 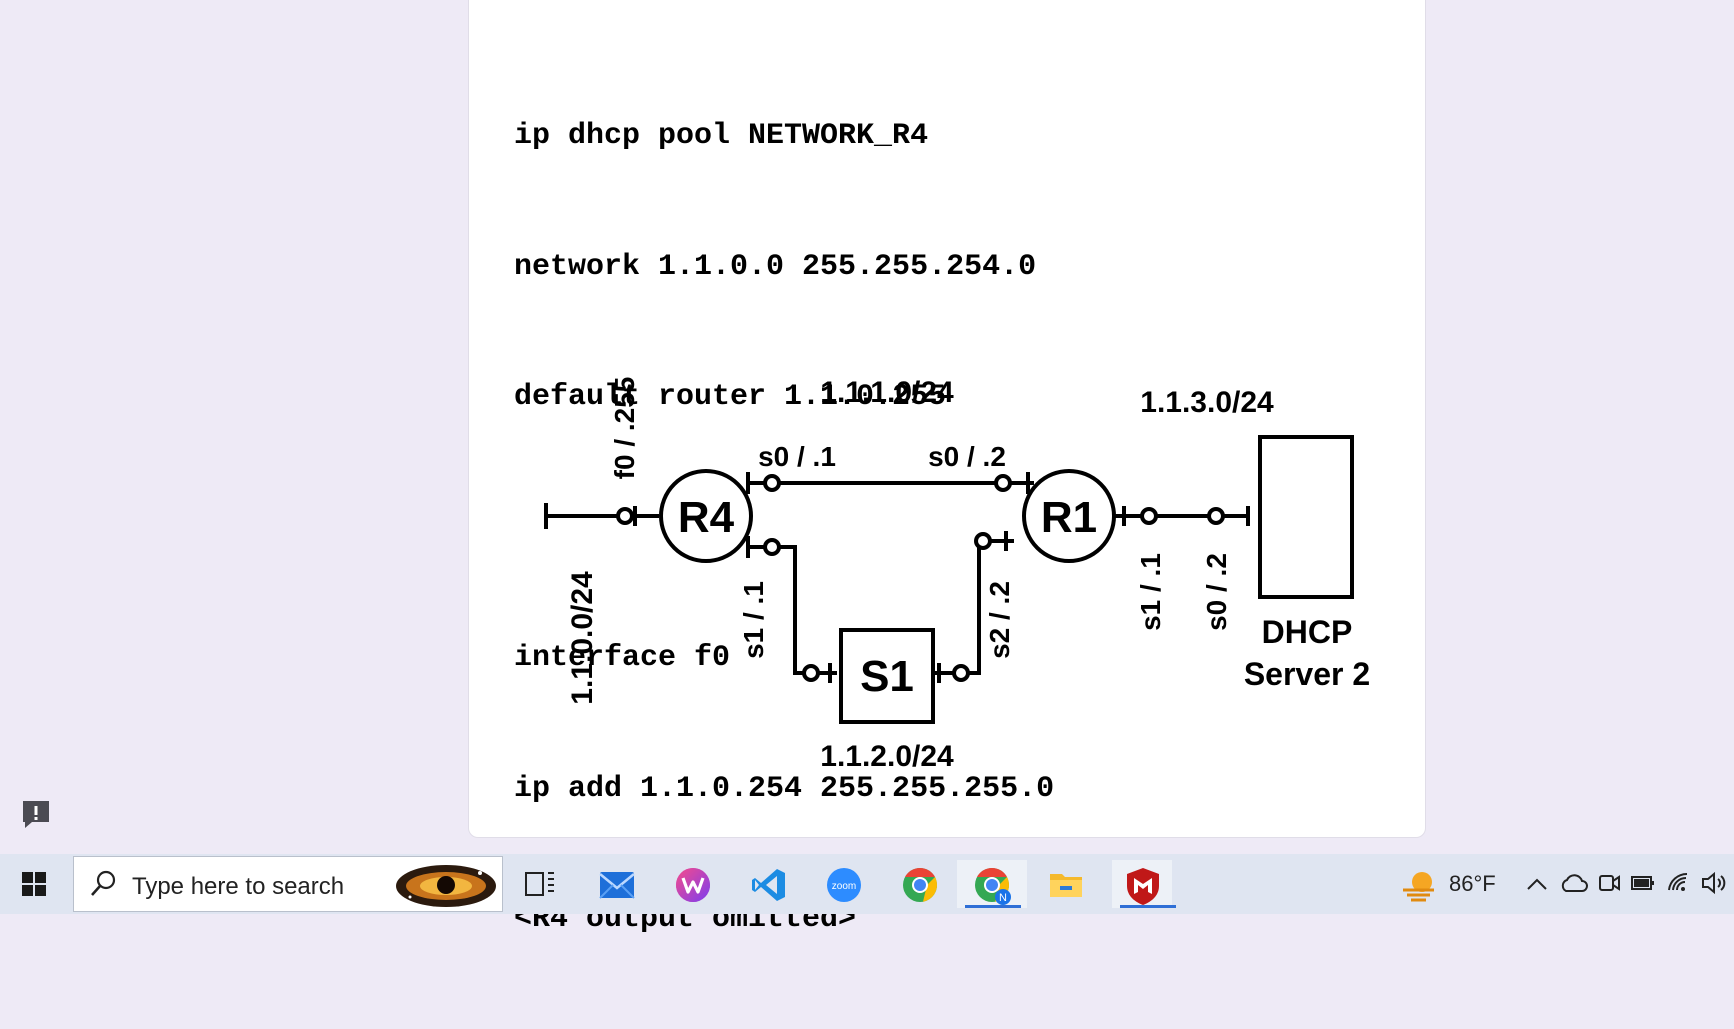 I want to click on zoom-button: zoom, so click(x=843, y=884).